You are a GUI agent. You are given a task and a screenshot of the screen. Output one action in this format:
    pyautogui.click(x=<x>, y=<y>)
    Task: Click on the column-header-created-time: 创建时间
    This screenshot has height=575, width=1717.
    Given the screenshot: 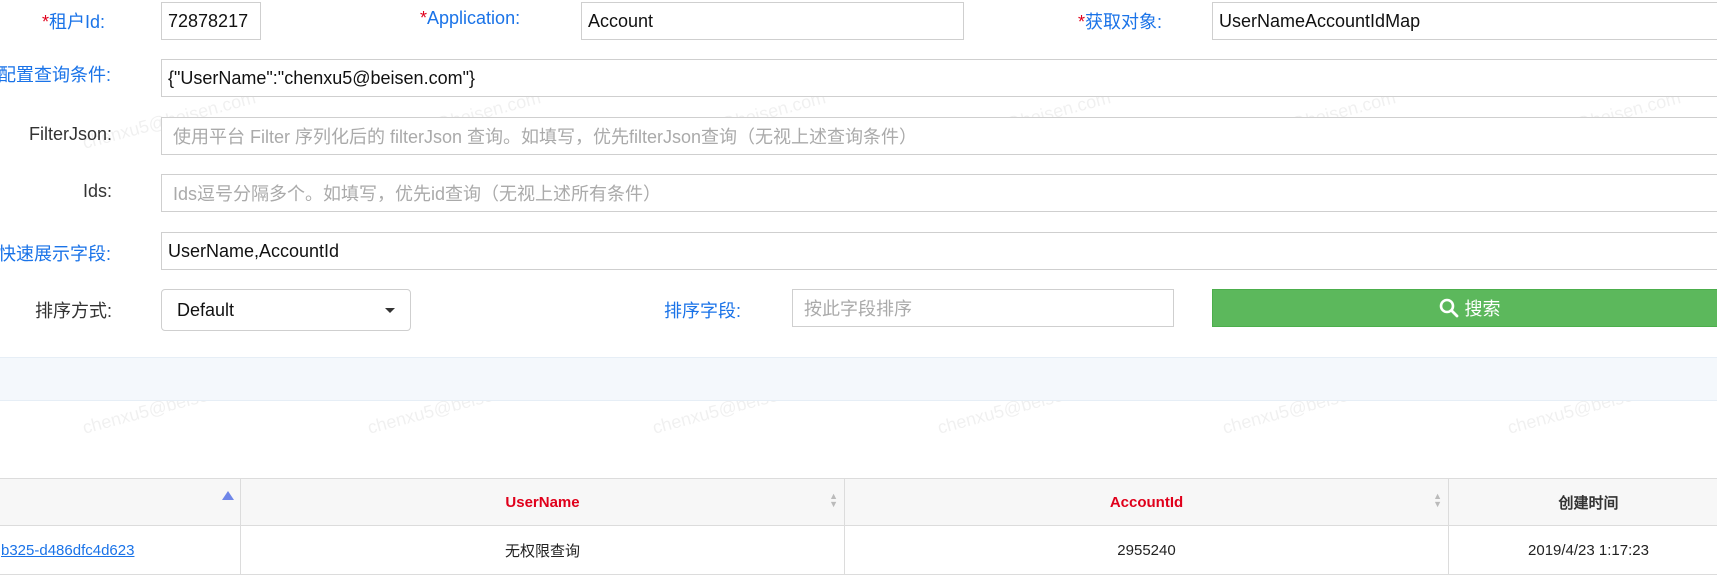 What is the action you would take?
    pyautogui.click(x=1583, y=502)
    